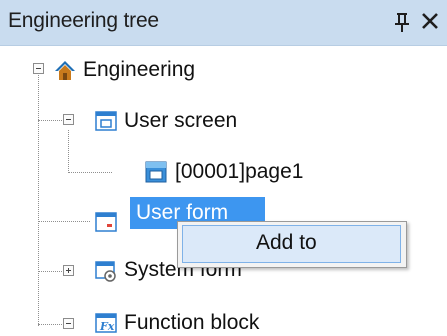 The image size is (447, 336). What do you see at coordinates (223, 23) in the screenshot?
I see `panel-titlebar: Engineering tree` at bounding box center [223, 23].